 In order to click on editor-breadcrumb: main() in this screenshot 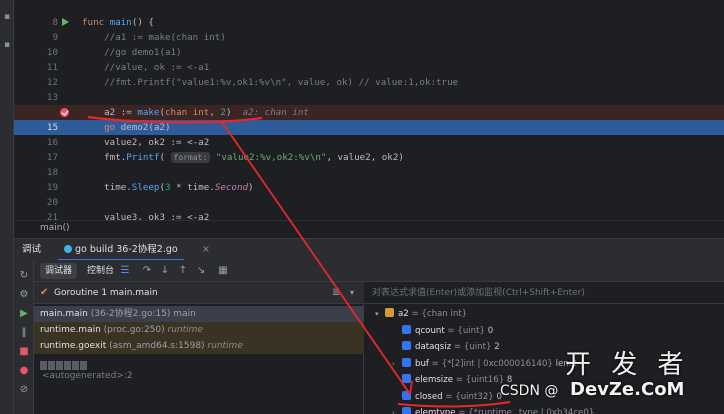, I will do `click(369, 228)`.